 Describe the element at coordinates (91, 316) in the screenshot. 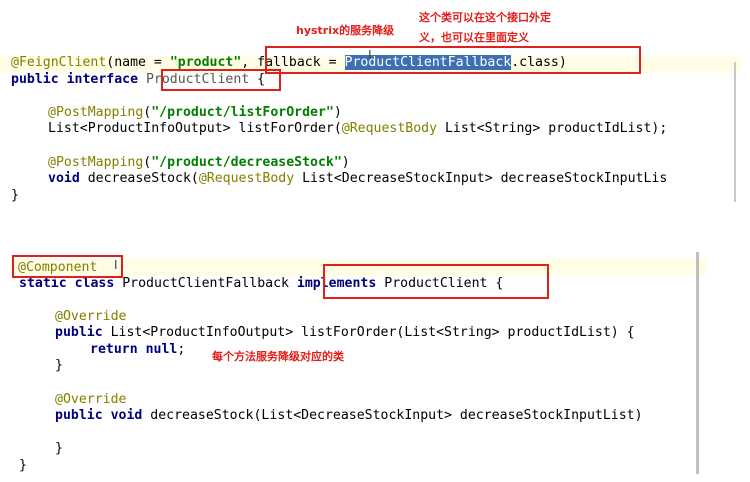

I see `code-line-override-1: @Override` at that location.